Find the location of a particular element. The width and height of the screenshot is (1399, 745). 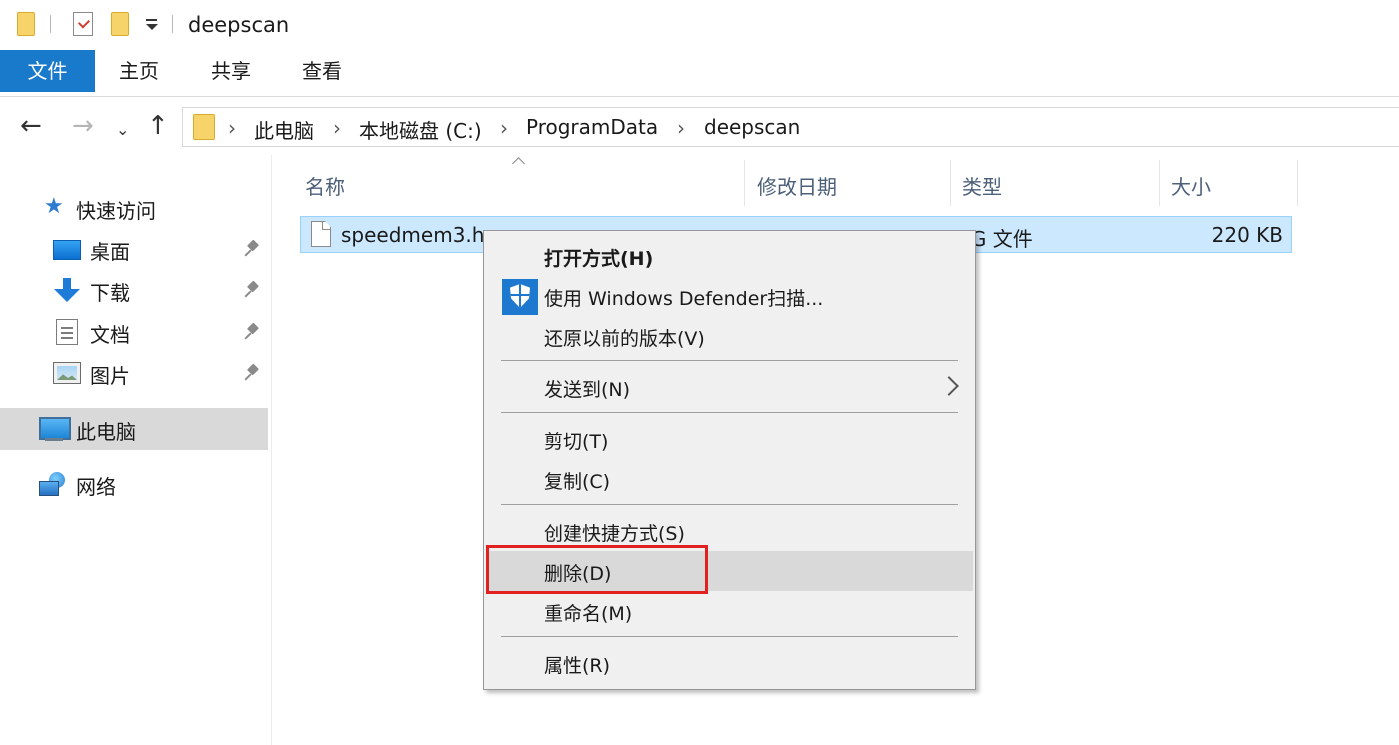

sidebar-item-label: 图片 is located at coordinates (110, 376).